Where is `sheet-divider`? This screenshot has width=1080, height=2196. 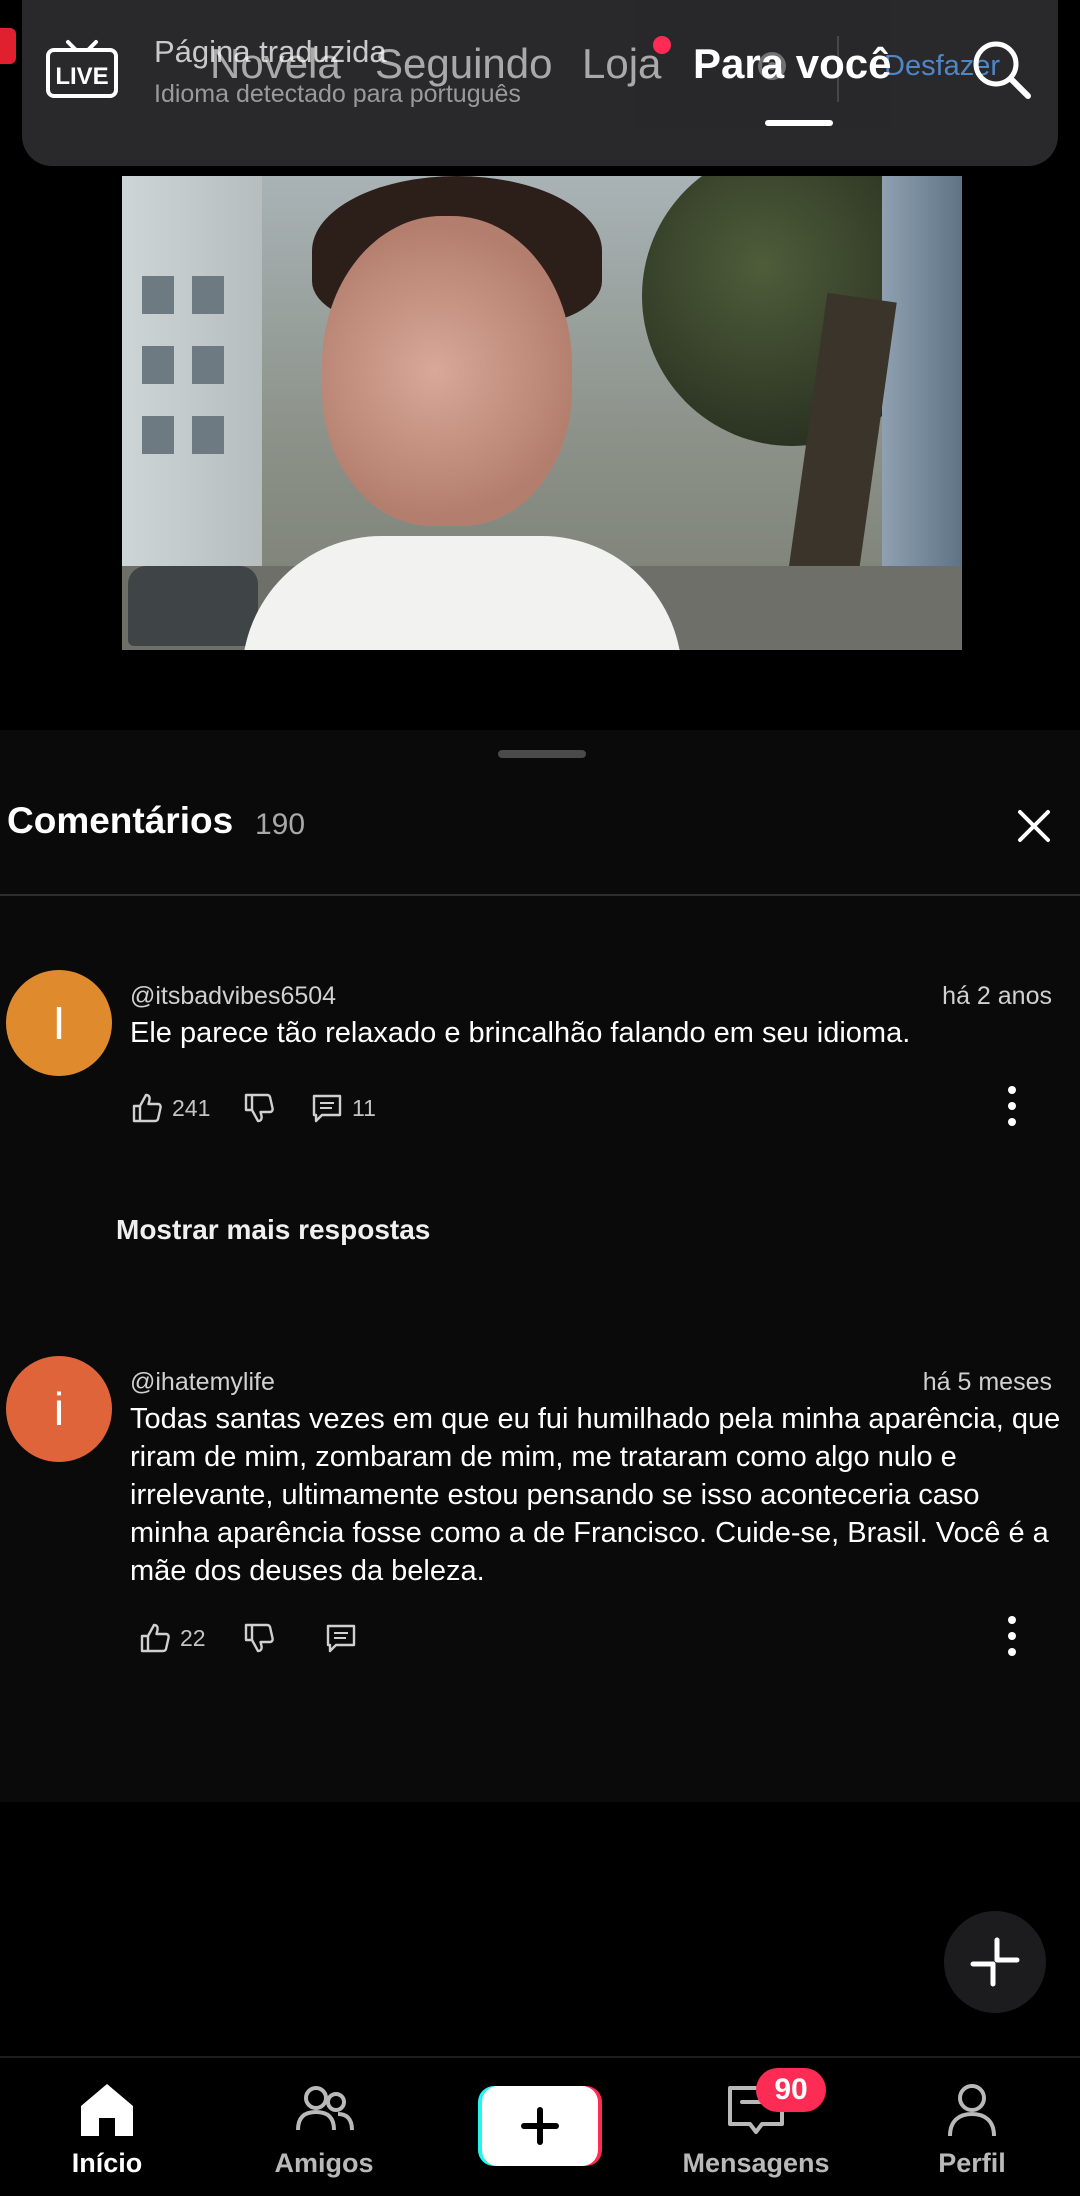 sheet-divider is located at coordinates (540, 895).